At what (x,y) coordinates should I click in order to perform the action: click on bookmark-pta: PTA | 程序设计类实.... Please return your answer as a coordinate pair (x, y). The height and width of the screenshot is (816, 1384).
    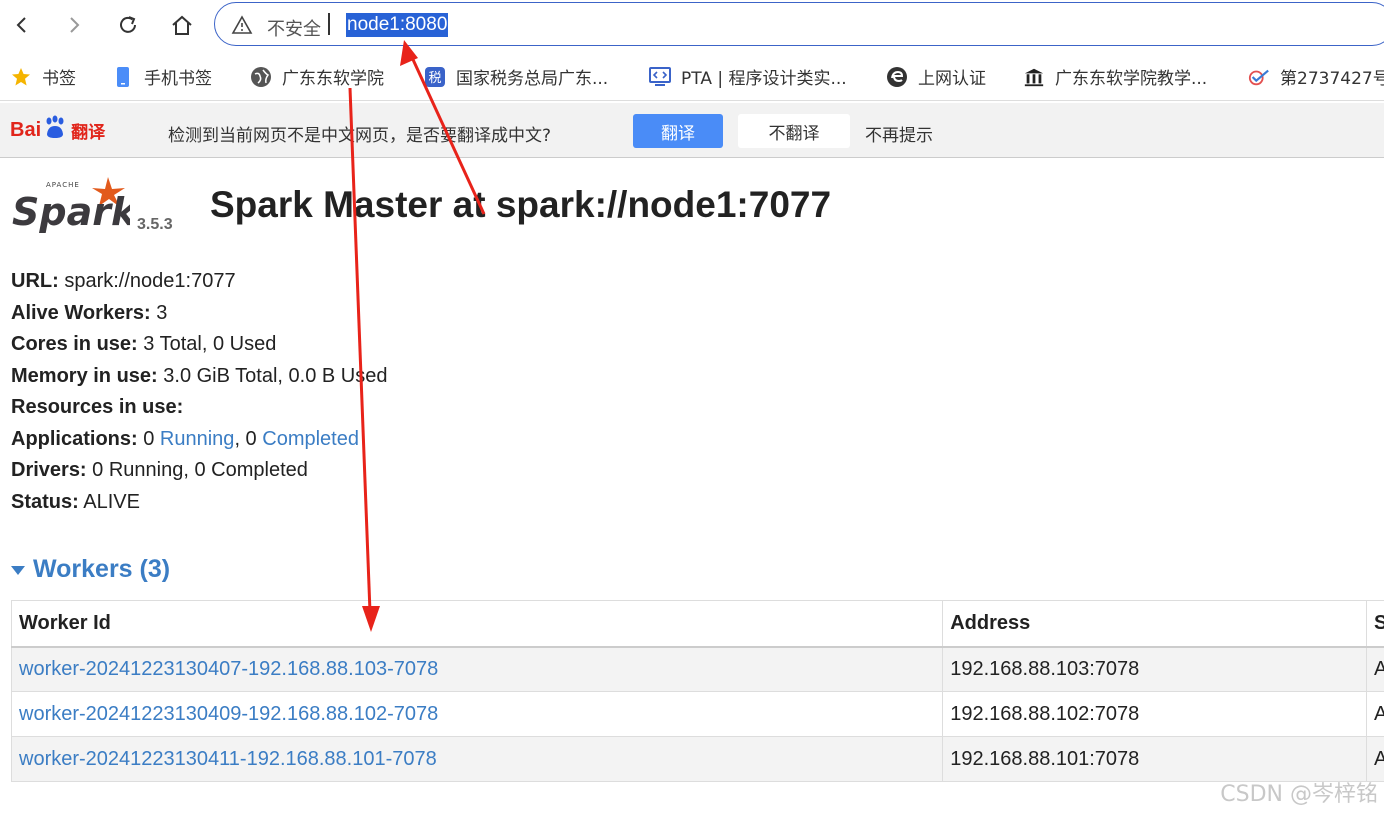
    Looking at the image, I should click on (748, 76).